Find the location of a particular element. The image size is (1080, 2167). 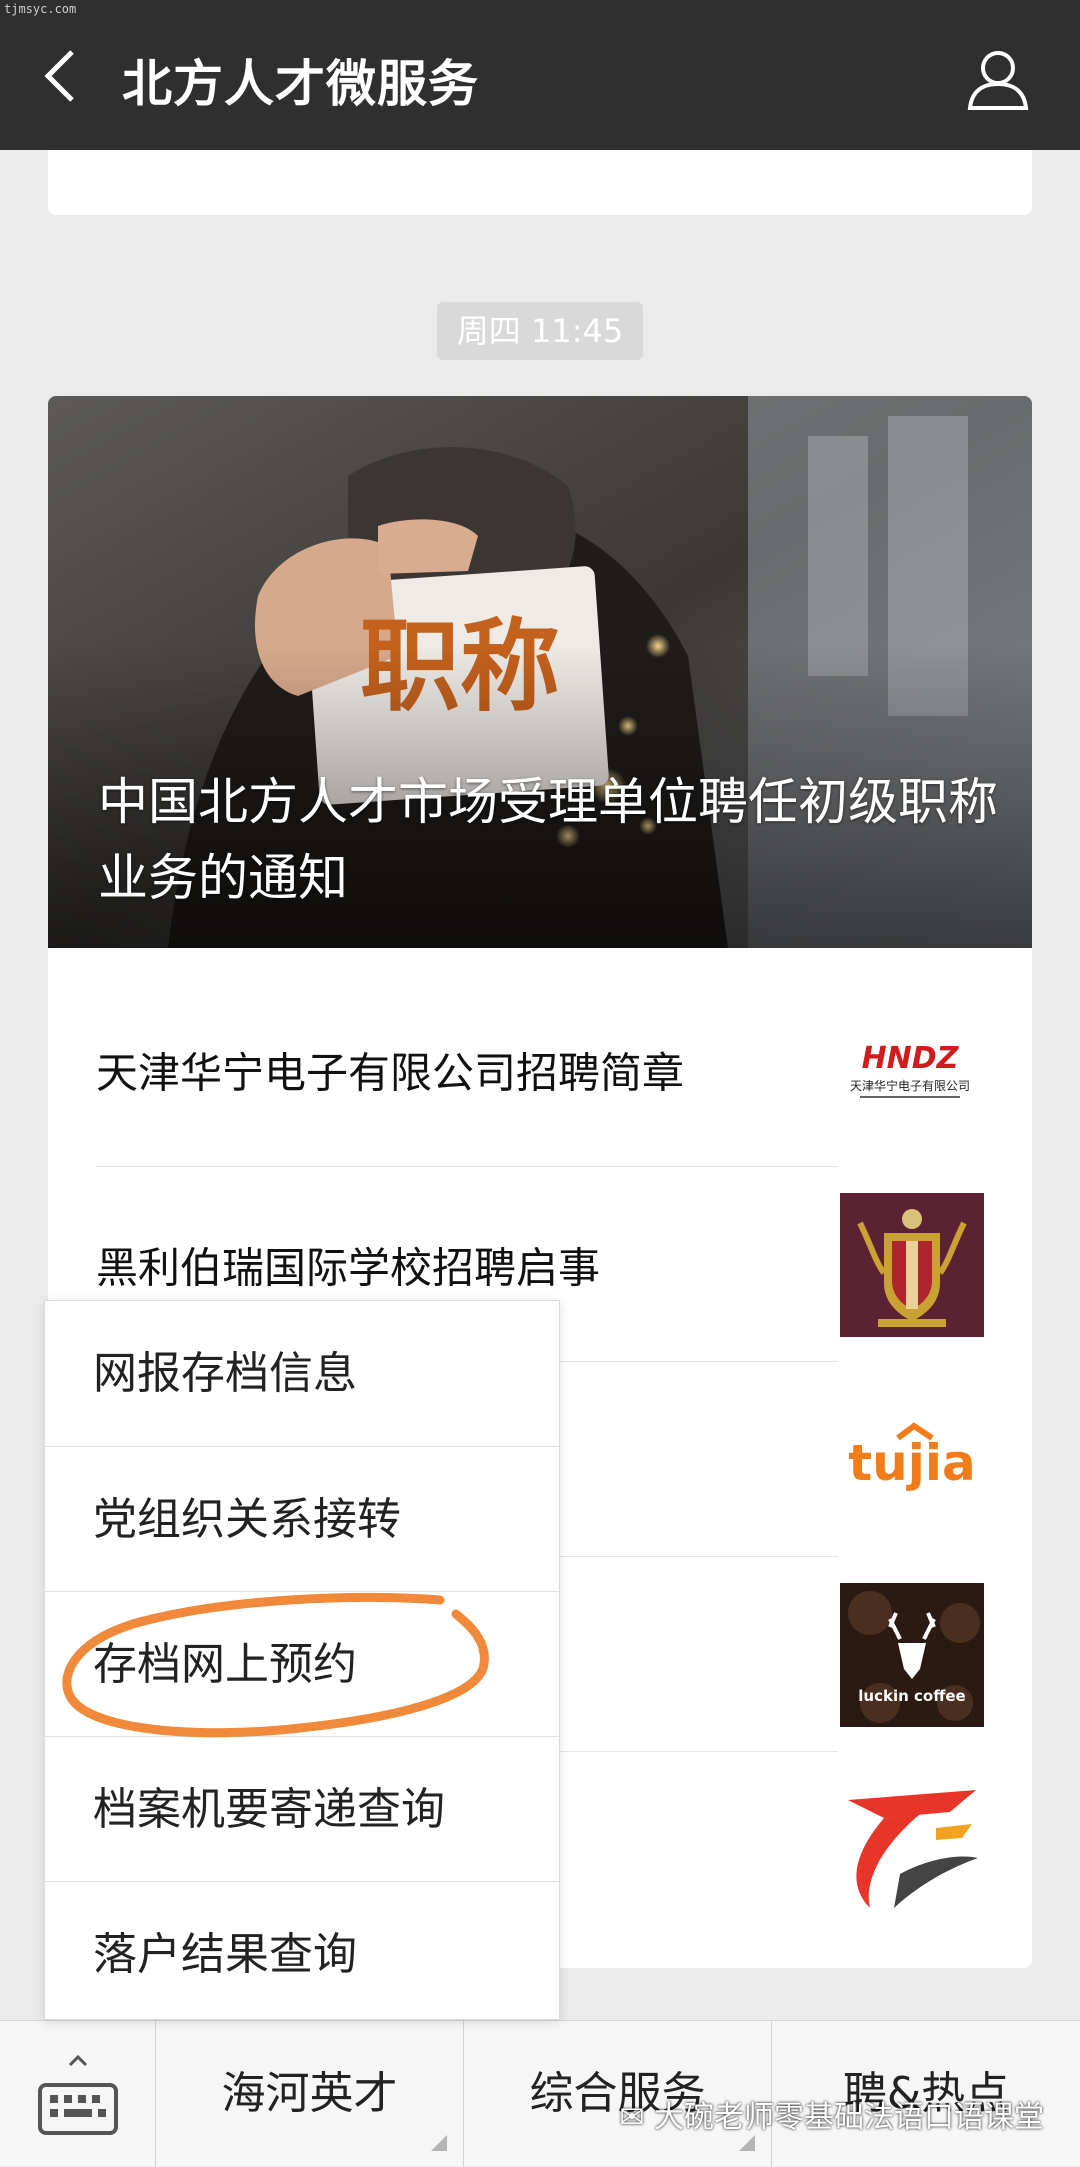

tab-label: 海河英才 is located at coordinates (309, 2093).